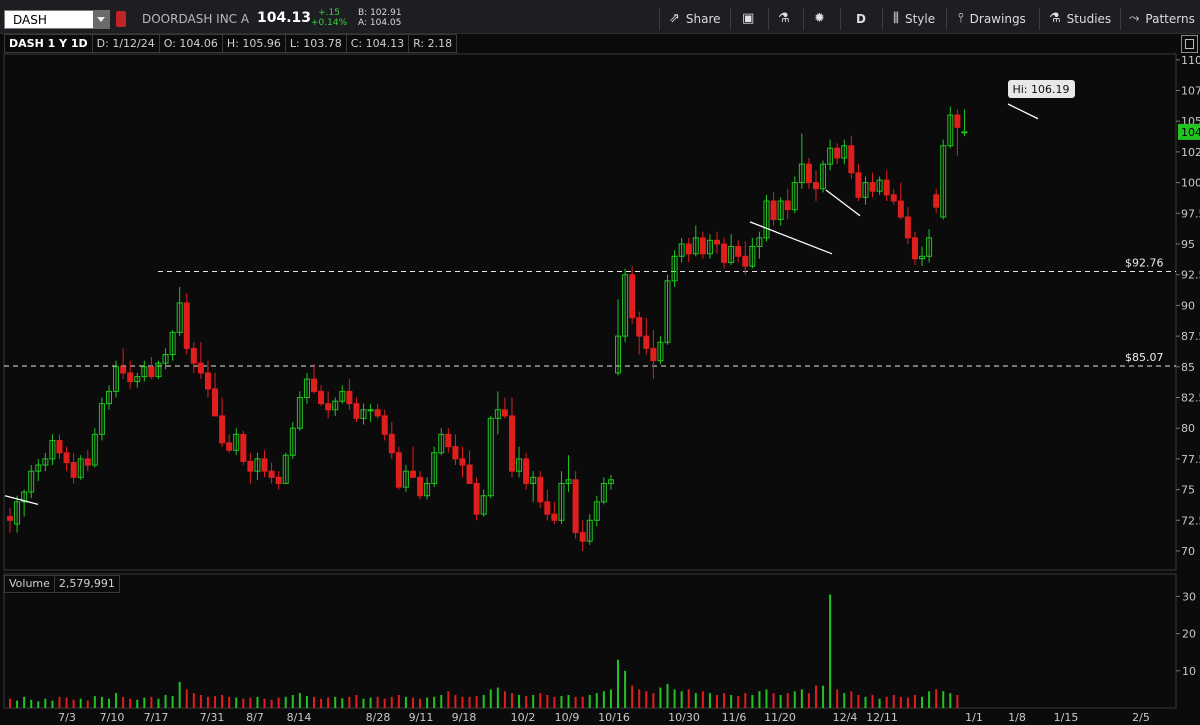  What do you see at coordinates (421, 717) in the screenshot?
I see `date-tick-label: 9/11` at bounding box center [421, 717].